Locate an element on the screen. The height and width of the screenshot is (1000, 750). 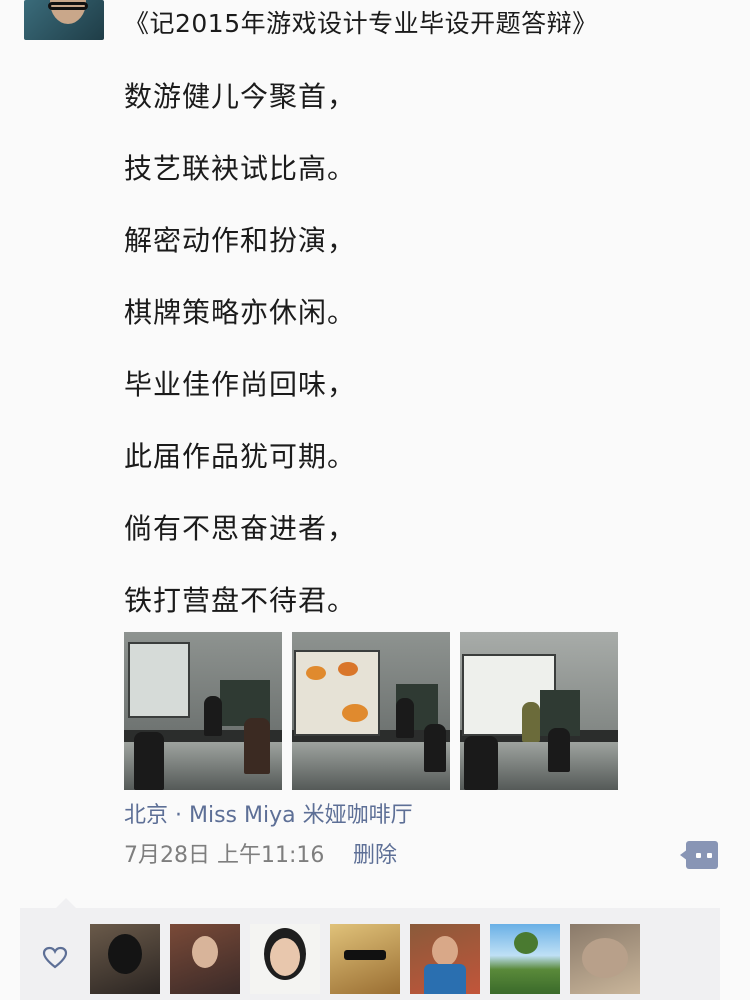
comment-icon is located at coordinates (699, 855).